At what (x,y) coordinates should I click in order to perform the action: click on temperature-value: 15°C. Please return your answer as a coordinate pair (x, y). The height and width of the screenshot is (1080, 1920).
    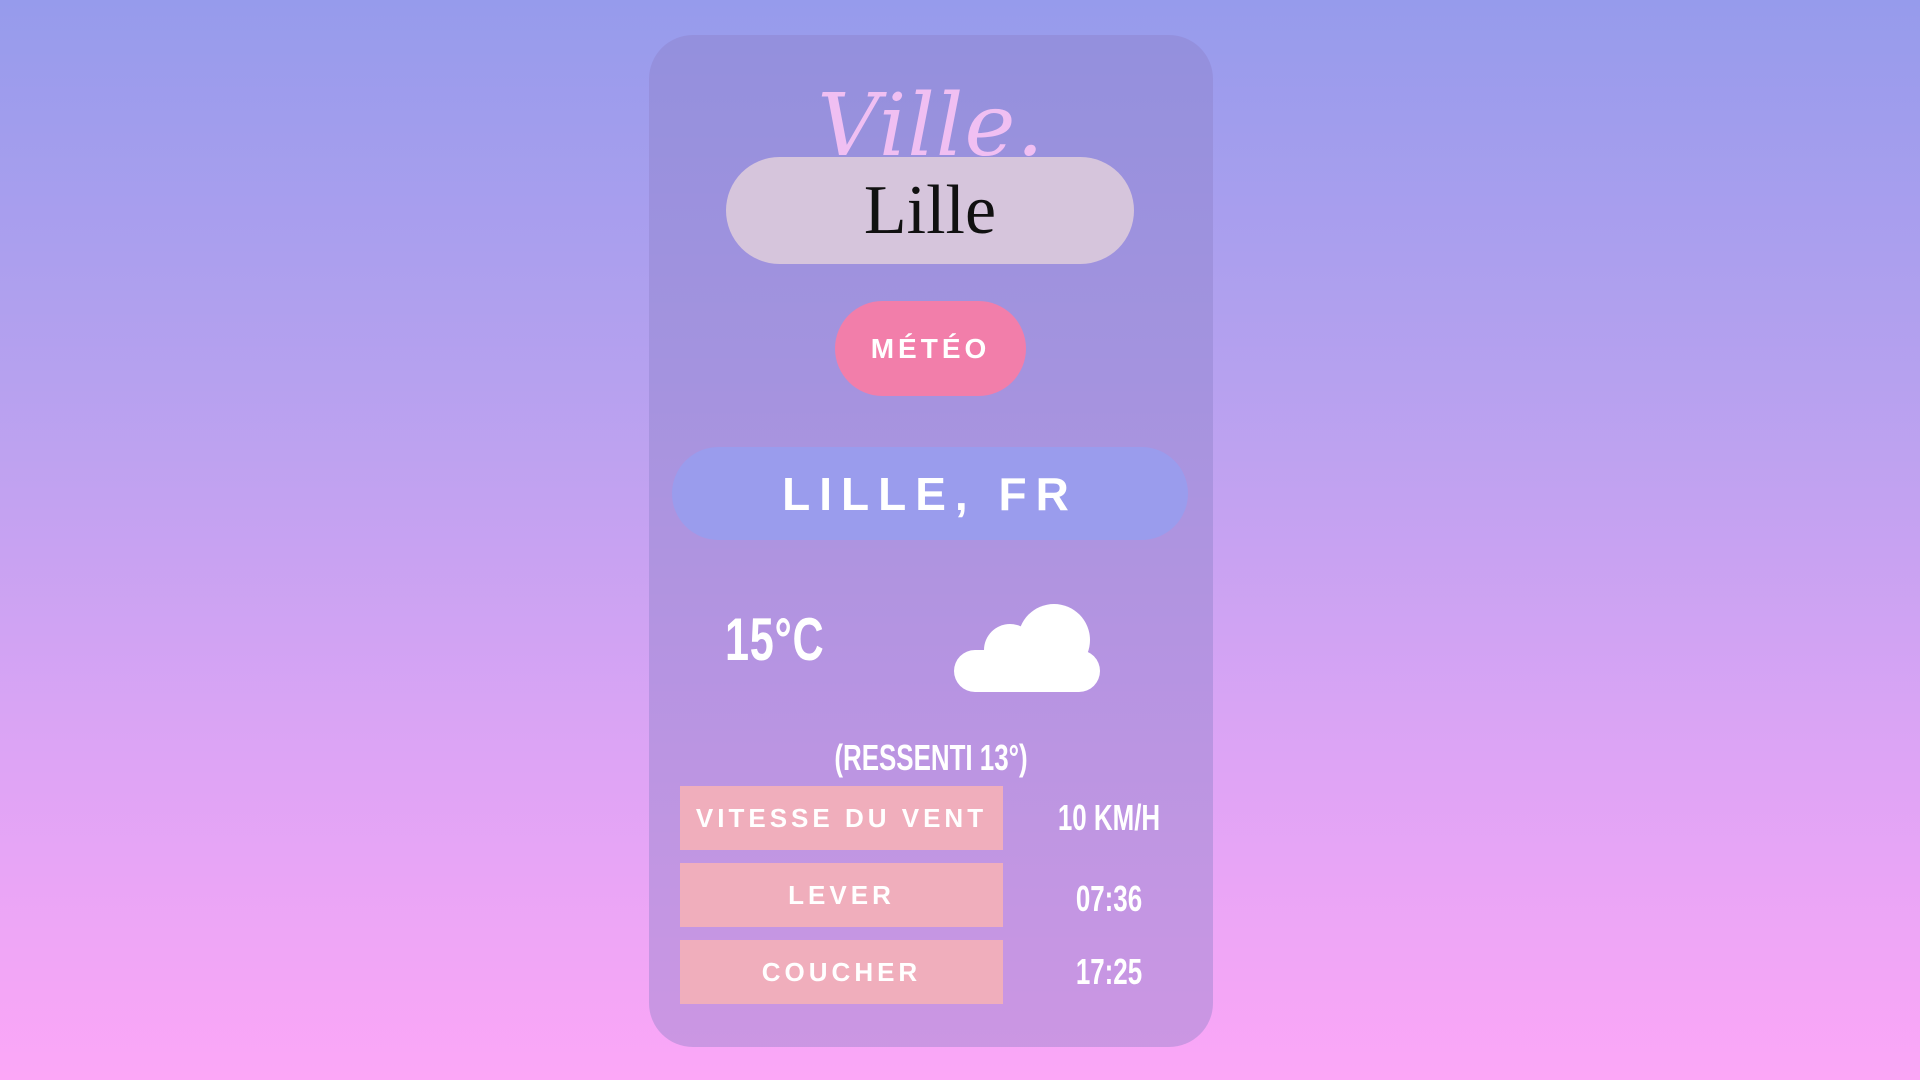
    Looking at the image, I should click on (775, 639).